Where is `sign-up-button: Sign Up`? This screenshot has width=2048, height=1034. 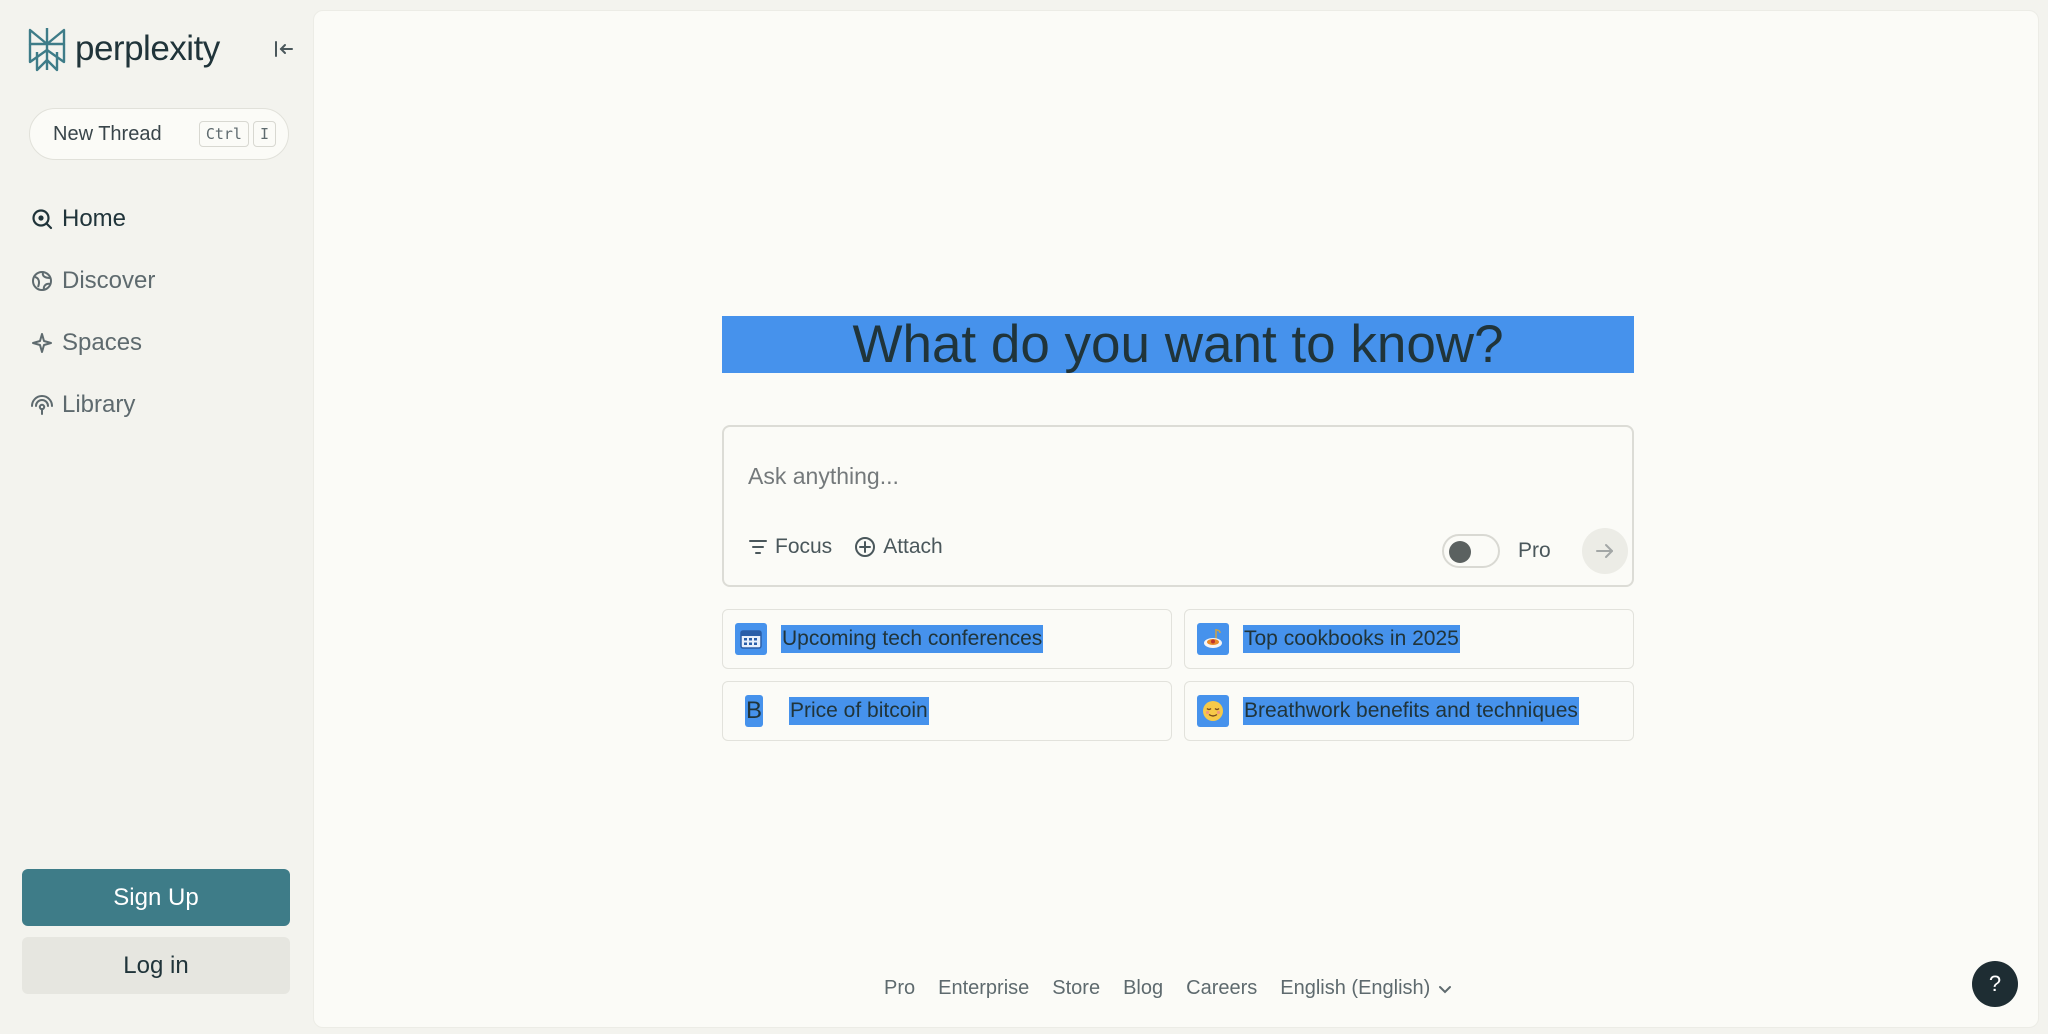
sign-up-button: Sign Up is located at coordinates (156, 897).